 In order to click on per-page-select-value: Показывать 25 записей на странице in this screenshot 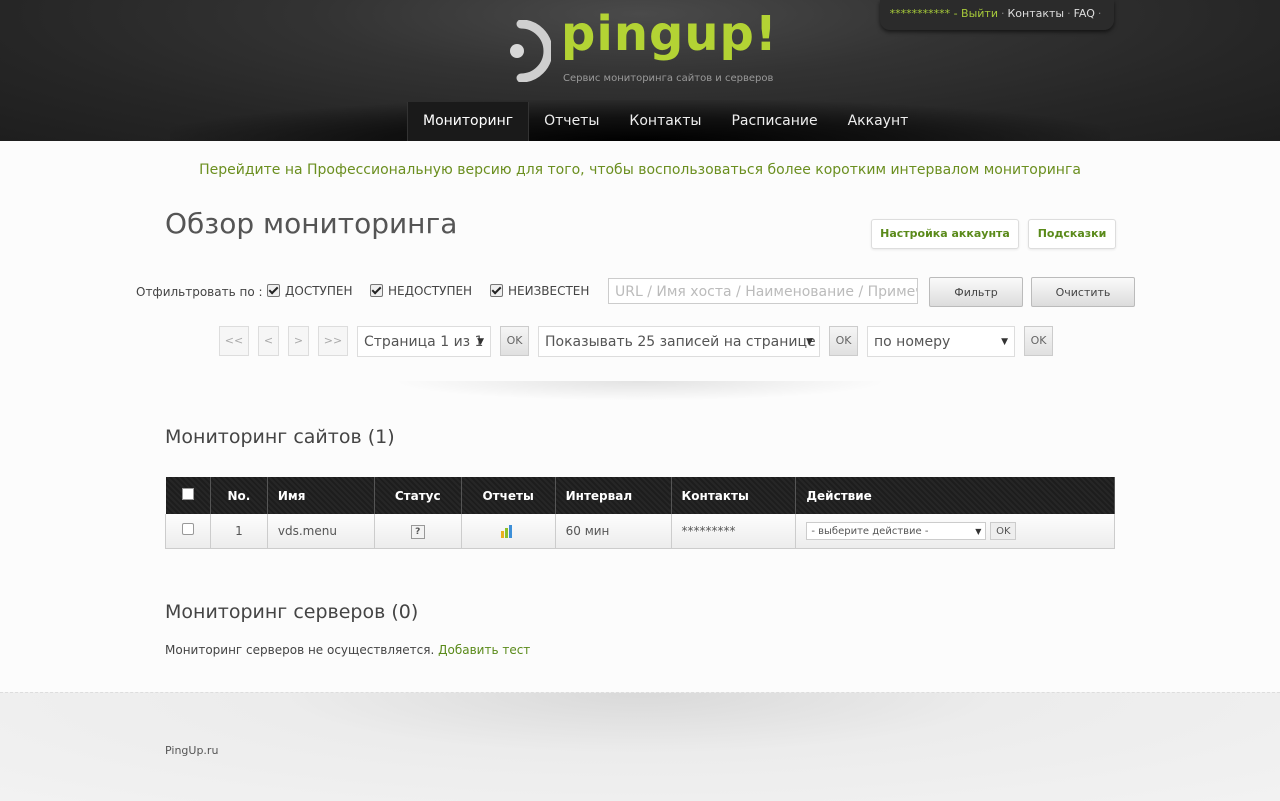, I will do `click(680, 342)`.